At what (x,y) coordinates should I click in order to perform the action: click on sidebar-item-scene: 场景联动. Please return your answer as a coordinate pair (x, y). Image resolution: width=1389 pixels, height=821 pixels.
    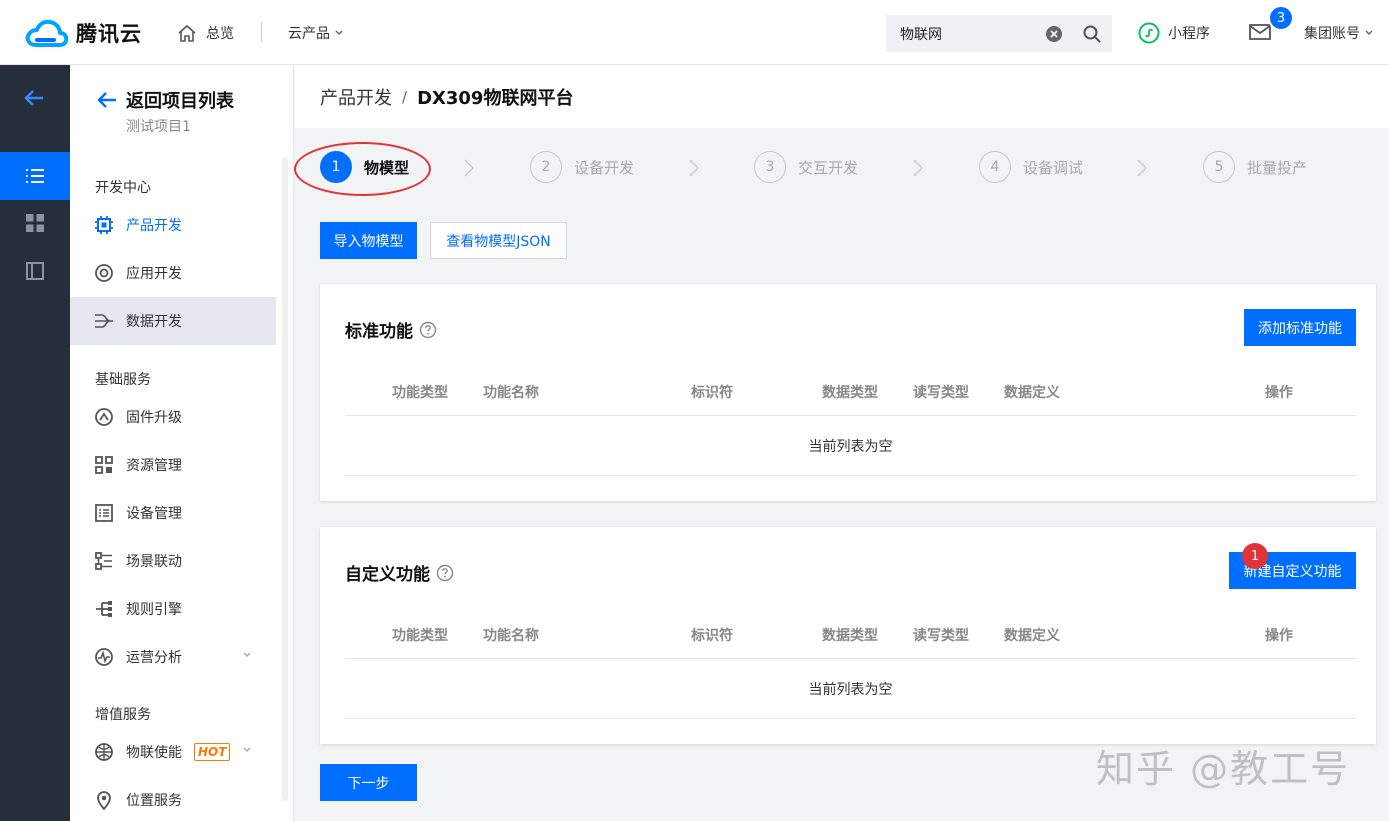
    Looking at the image, I should click on (173, 561).